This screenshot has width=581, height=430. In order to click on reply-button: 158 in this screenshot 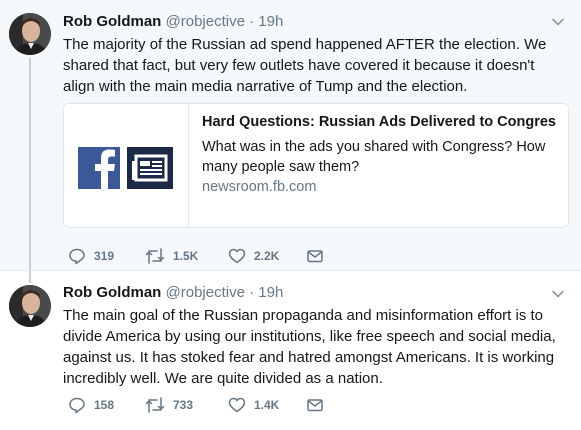, I will do `click(91, 405)`.